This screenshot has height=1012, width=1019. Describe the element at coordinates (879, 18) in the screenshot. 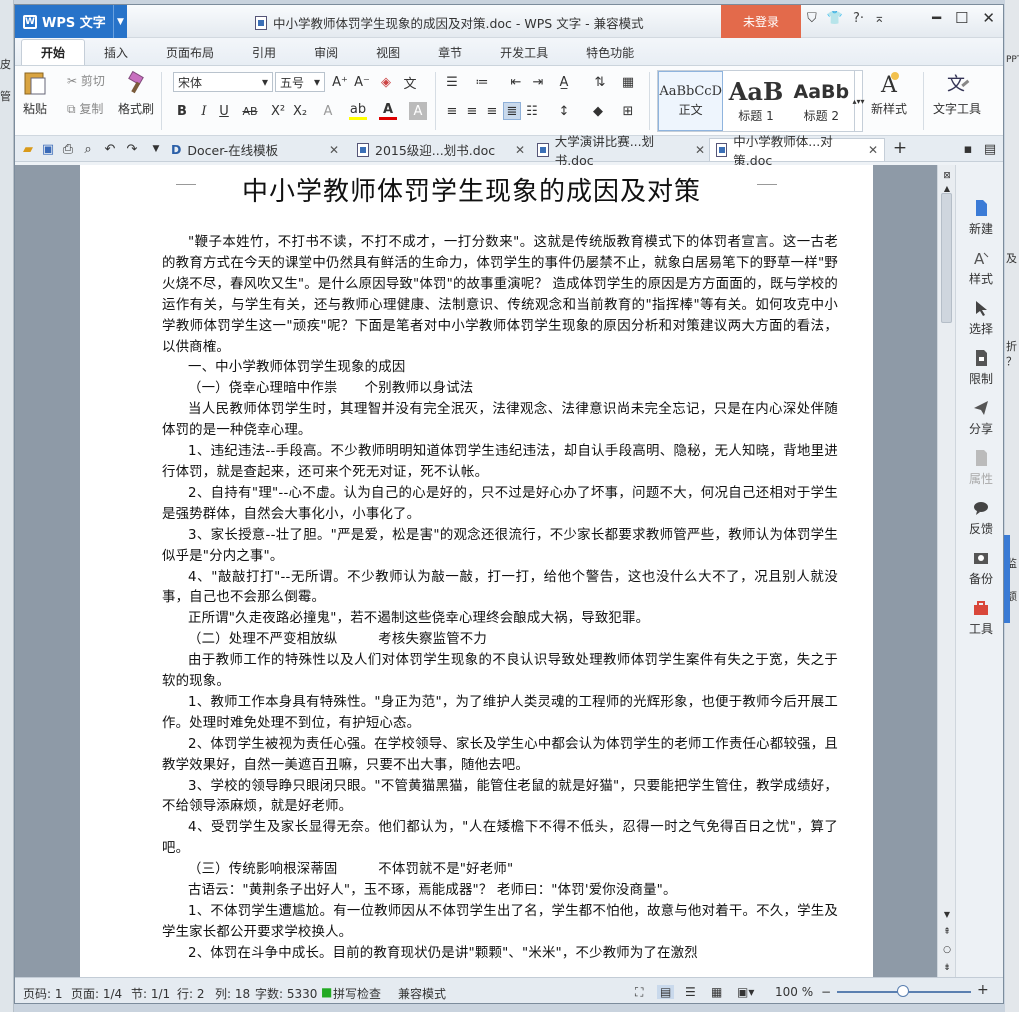

I see `collapse-ribbon-icon: ⌅` at that location.